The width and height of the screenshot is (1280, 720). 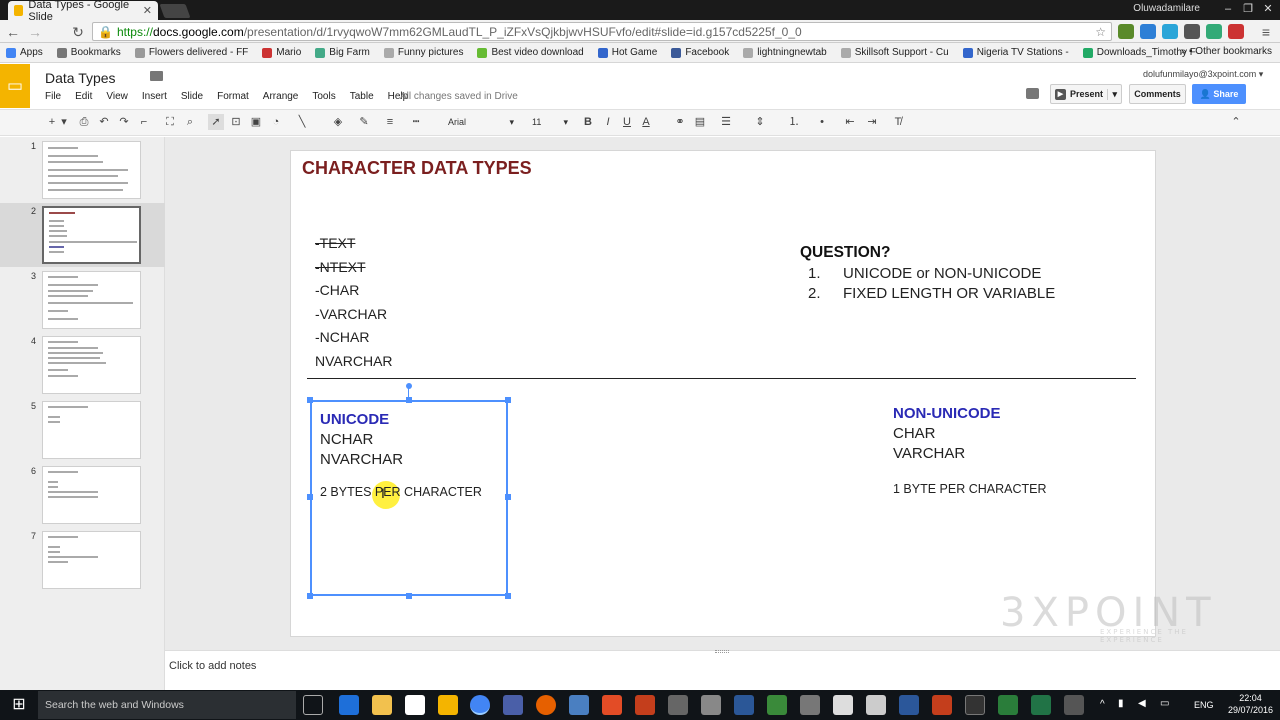 What do you see at coordinates (680, 122) in the screenshot?
I see `link-icon: ⚭` at bounding box center [680, 122].